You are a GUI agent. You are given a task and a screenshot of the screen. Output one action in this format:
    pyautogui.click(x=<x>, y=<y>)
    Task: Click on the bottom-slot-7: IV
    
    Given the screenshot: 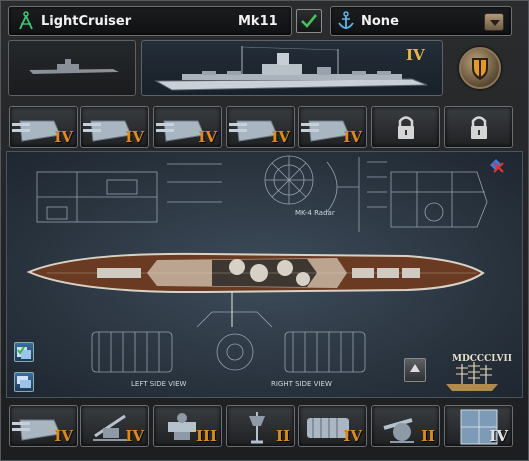 What is the action you would take?
    pyautogui.click(x=478, y=426)
    